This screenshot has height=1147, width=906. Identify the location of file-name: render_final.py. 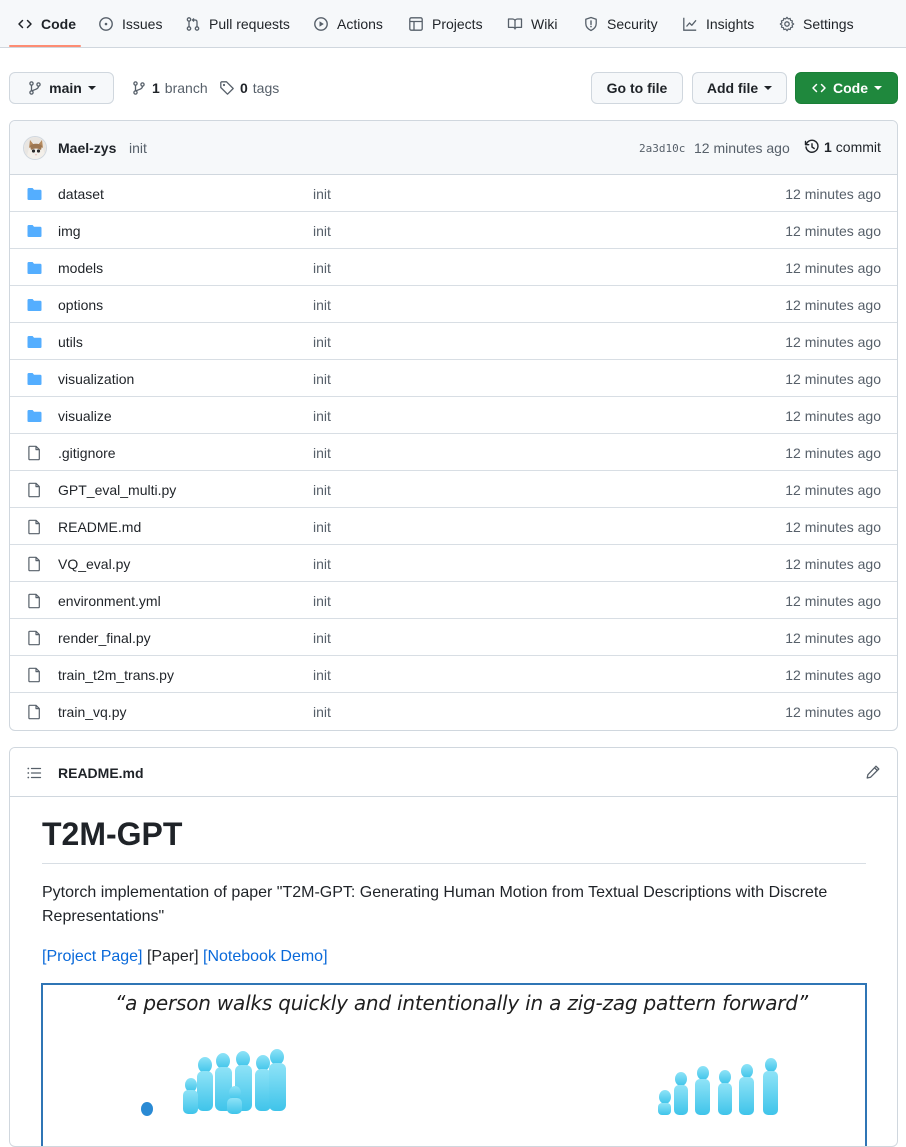
(104, 638).